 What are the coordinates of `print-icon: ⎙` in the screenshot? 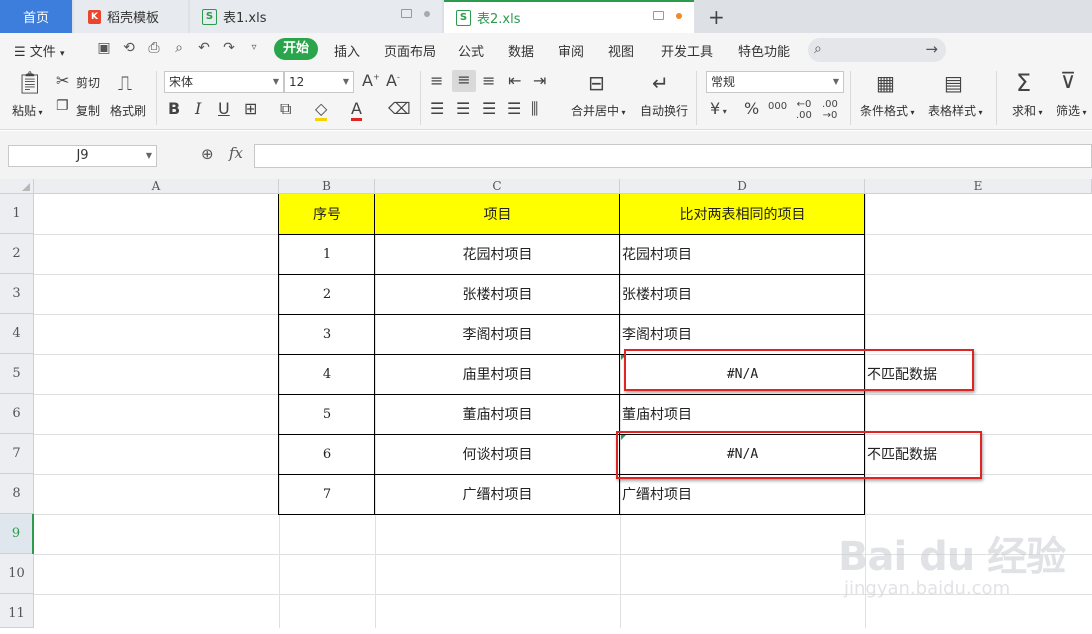 It's located at (154, 48).